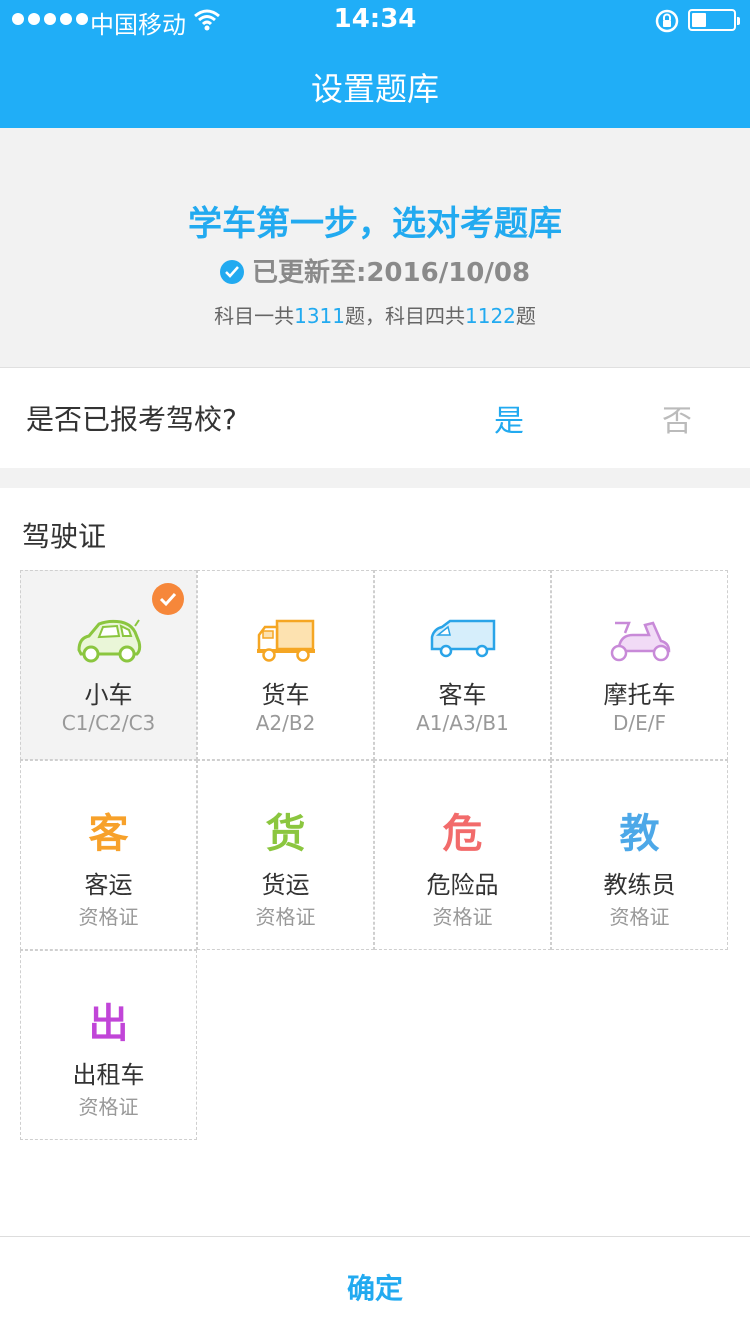 The width and height of the screenshot is (750, 1334). I want to click on license-name: 小车, so click(108, 695).